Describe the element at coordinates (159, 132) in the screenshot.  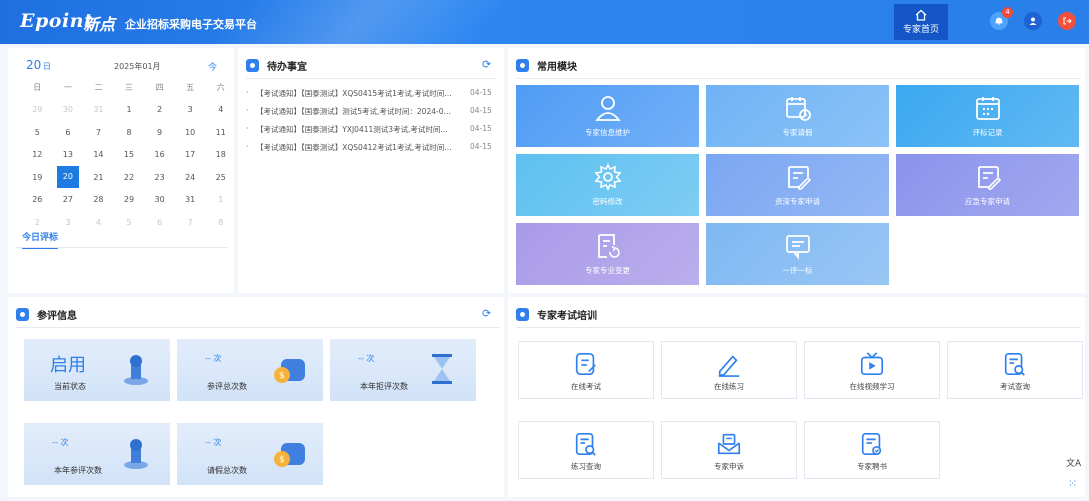
I see `calendar-day: 9` at that location.